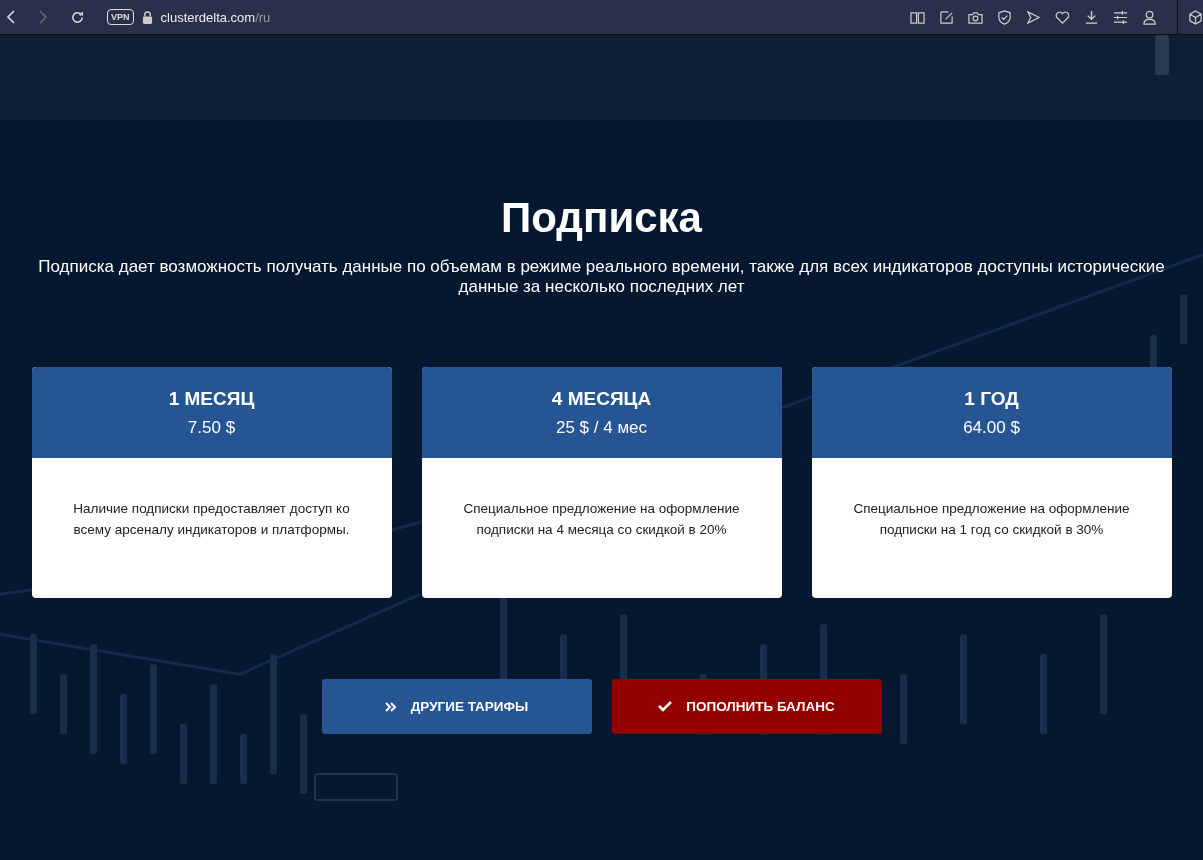  I want to click on page-subtitle: Подписка дает возможность получать данные по объемам в режиме реального времени, также для всех индикаторов доступны исторические данные за несколько последних лет, so click(601, 277).